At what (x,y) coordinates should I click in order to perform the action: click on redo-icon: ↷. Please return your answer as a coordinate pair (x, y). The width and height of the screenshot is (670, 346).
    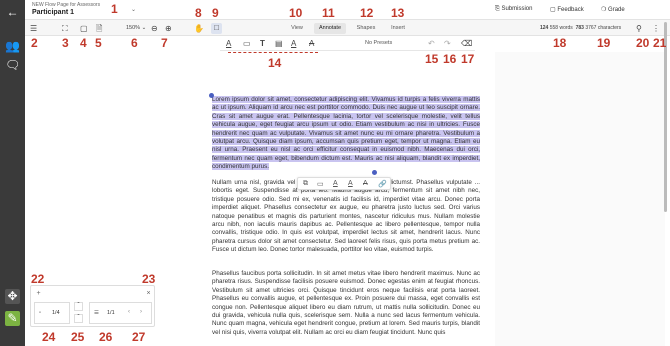
    Looking at the image, I should click on (447, 44).